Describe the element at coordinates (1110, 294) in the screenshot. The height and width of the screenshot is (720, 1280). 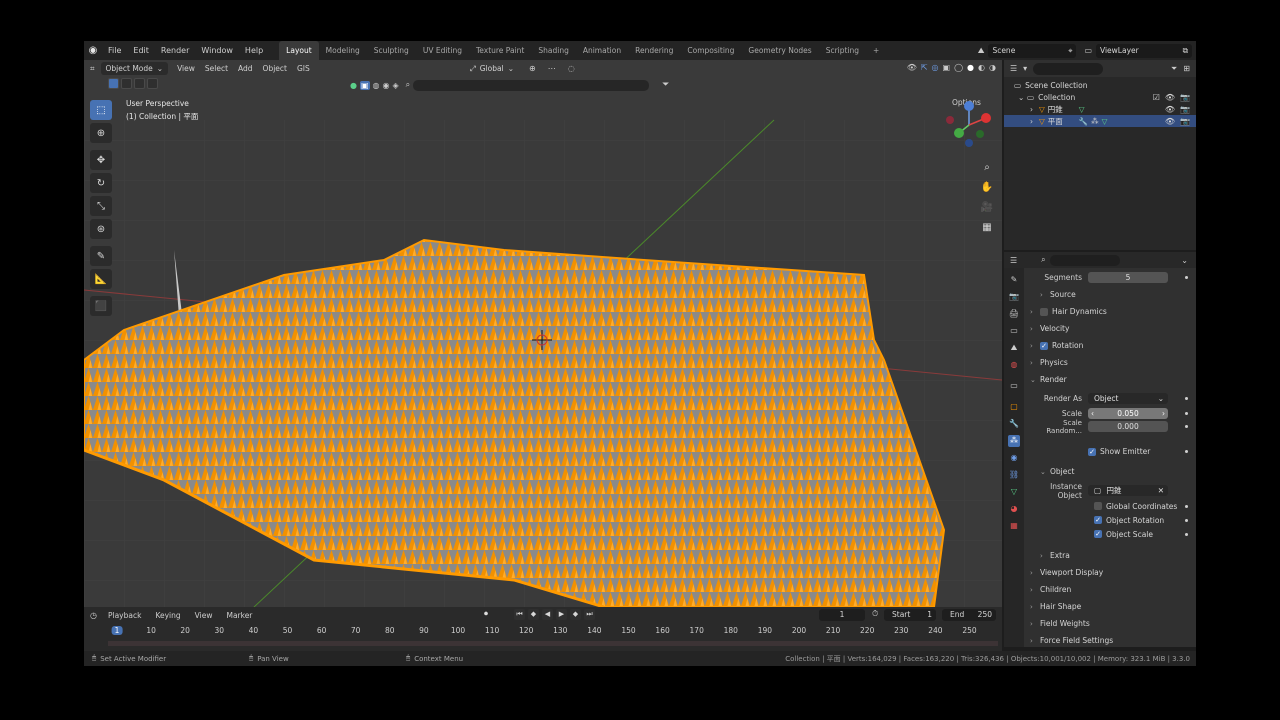
I see `panel-source: › Source` at that location.